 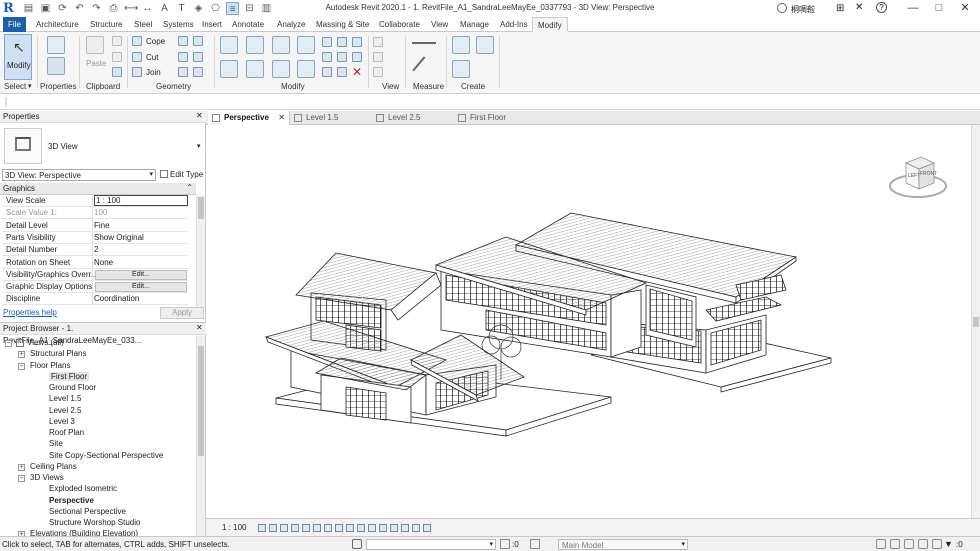 What do you see at coordinates (474, 24) in the screenshot?
I see `tab-manage: Manage` at bounding box center [474, 24].